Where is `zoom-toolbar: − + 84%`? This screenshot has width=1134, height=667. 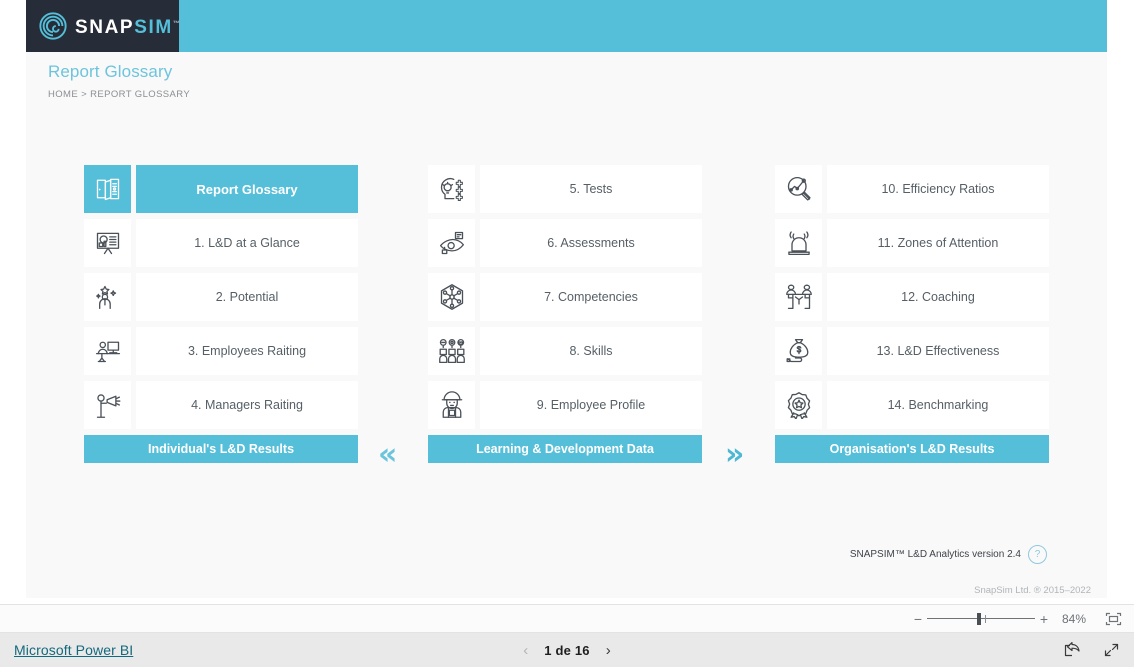 zoom-toolbar: − + 84% is located at coordinates (567, 618).